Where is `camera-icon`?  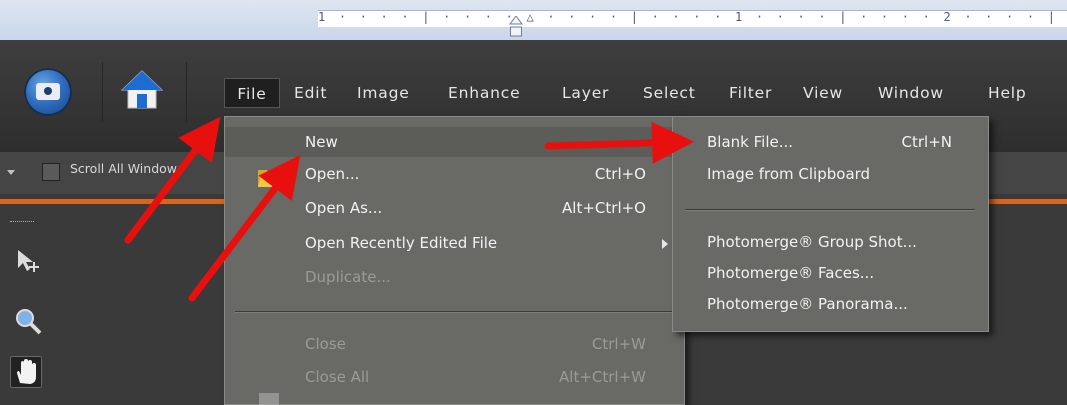 camera-icon is located at coordinates (48, 92).